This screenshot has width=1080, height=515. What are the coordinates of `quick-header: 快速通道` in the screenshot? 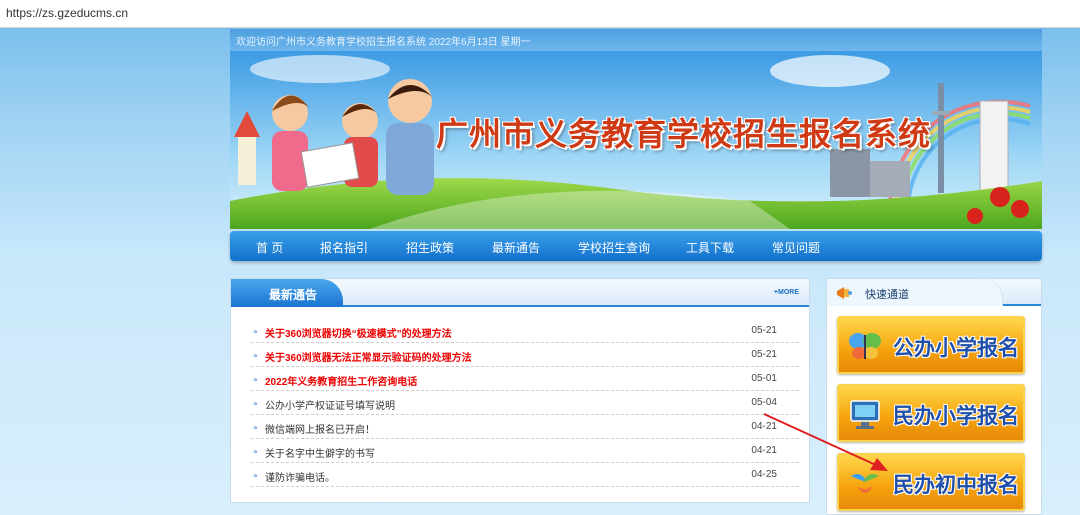 It's located at (934, 292).